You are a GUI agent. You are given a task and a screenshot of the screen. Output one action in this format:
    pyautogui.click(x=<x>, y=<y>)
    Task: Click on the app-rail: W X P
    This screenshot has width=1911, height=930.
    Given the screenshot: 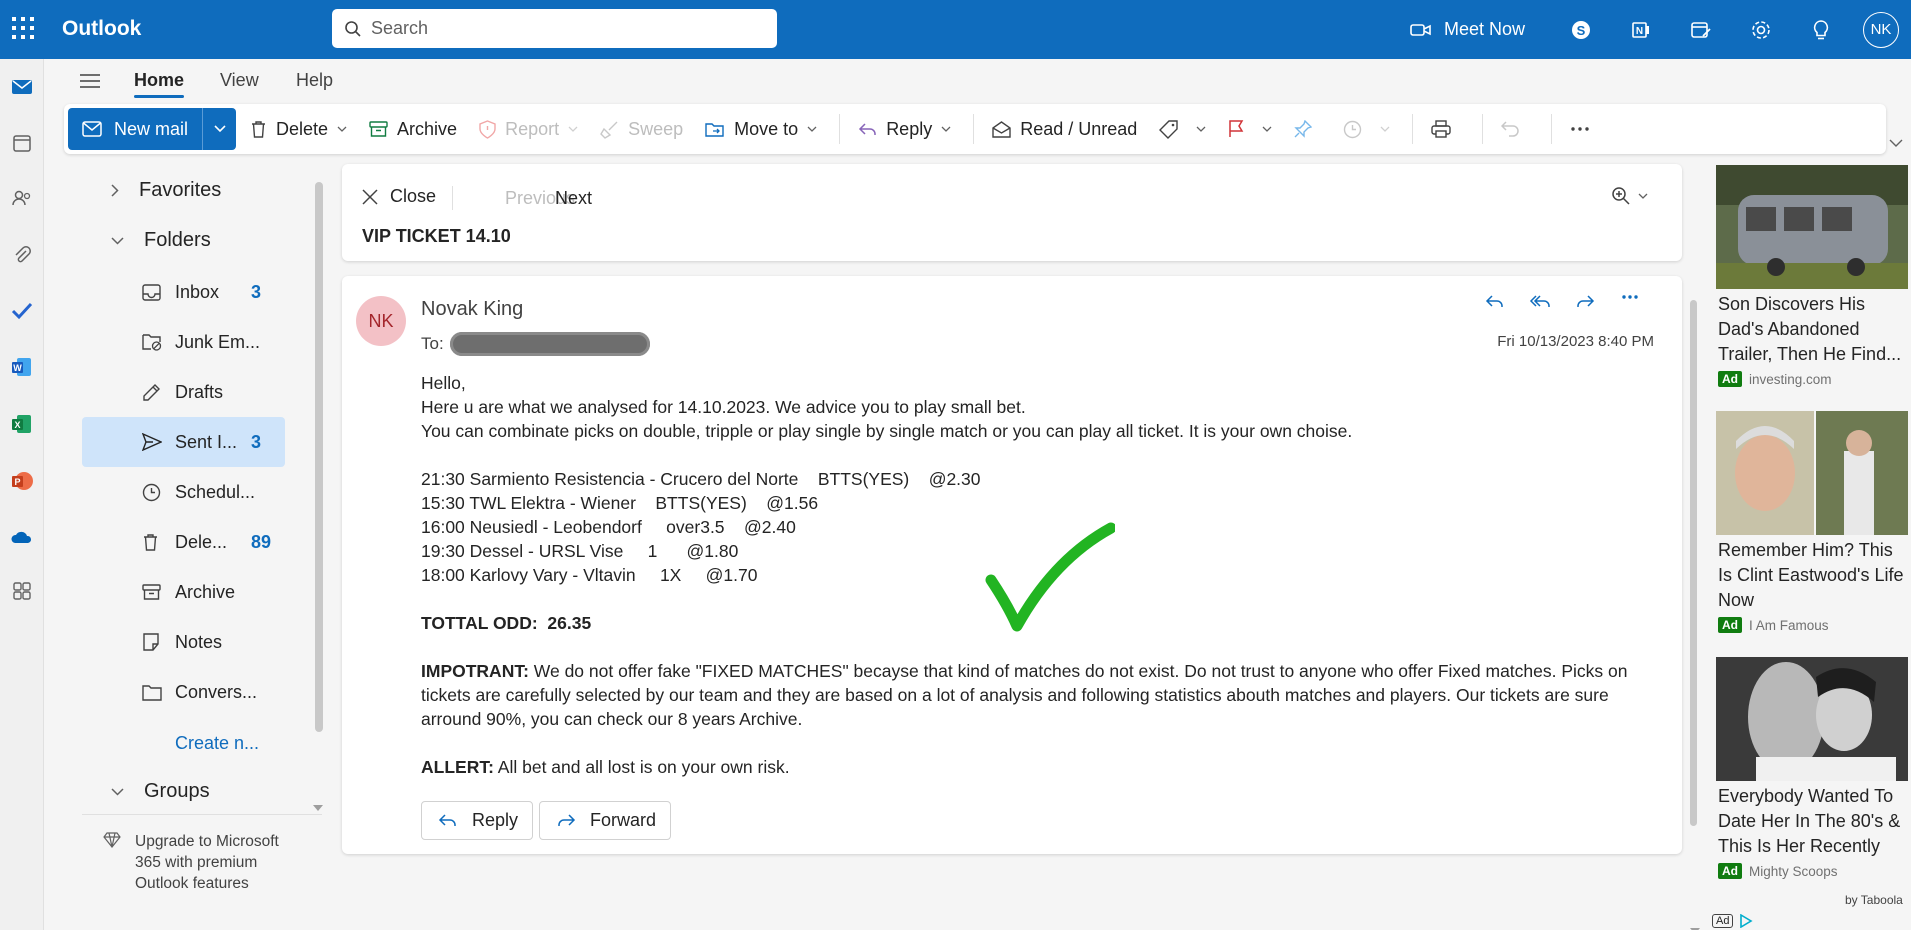 What is the action you would take?
    pyautogui.click(x=22, y=494)
    